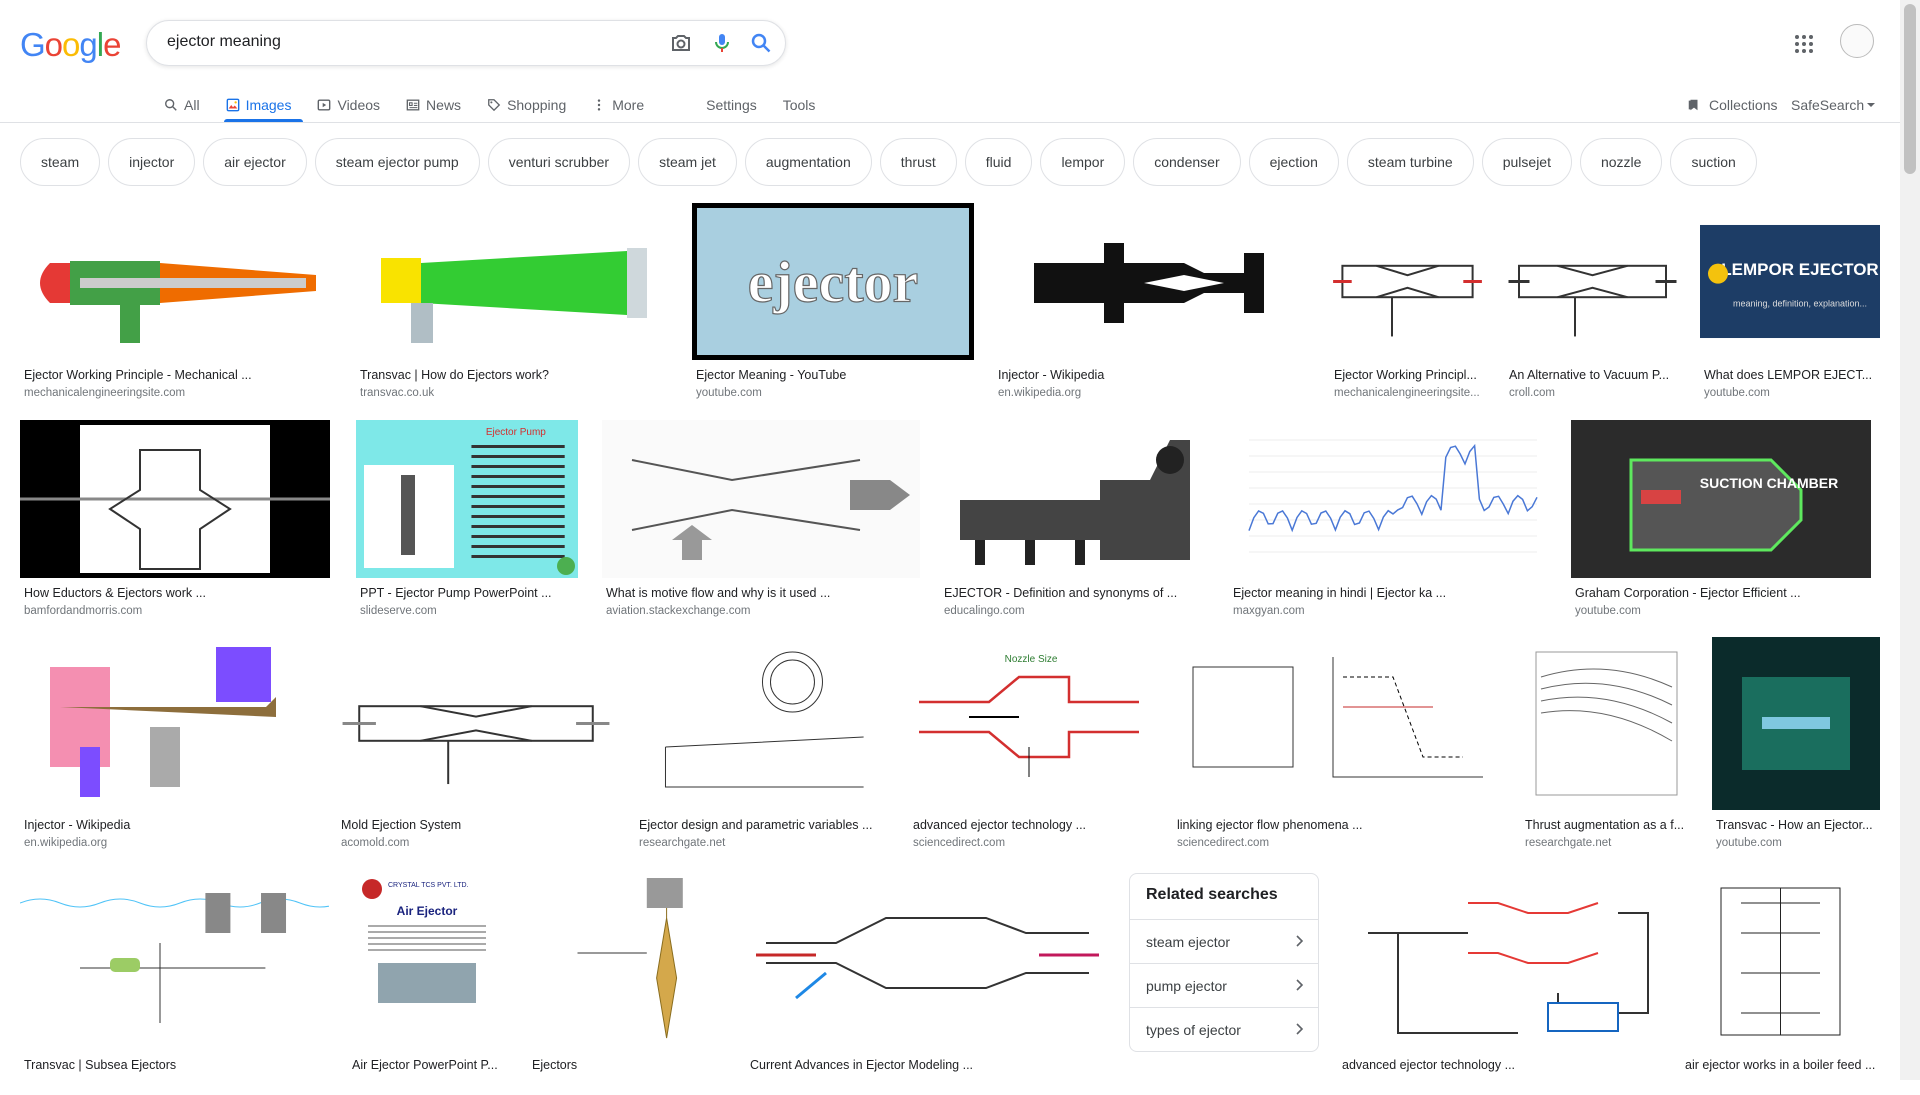 This screenshot has width=1920, height=1095. Describe the element at coordinates (1526, 162) in the screenshot. I see `chip-pulsejet: pulsejet` at that location.